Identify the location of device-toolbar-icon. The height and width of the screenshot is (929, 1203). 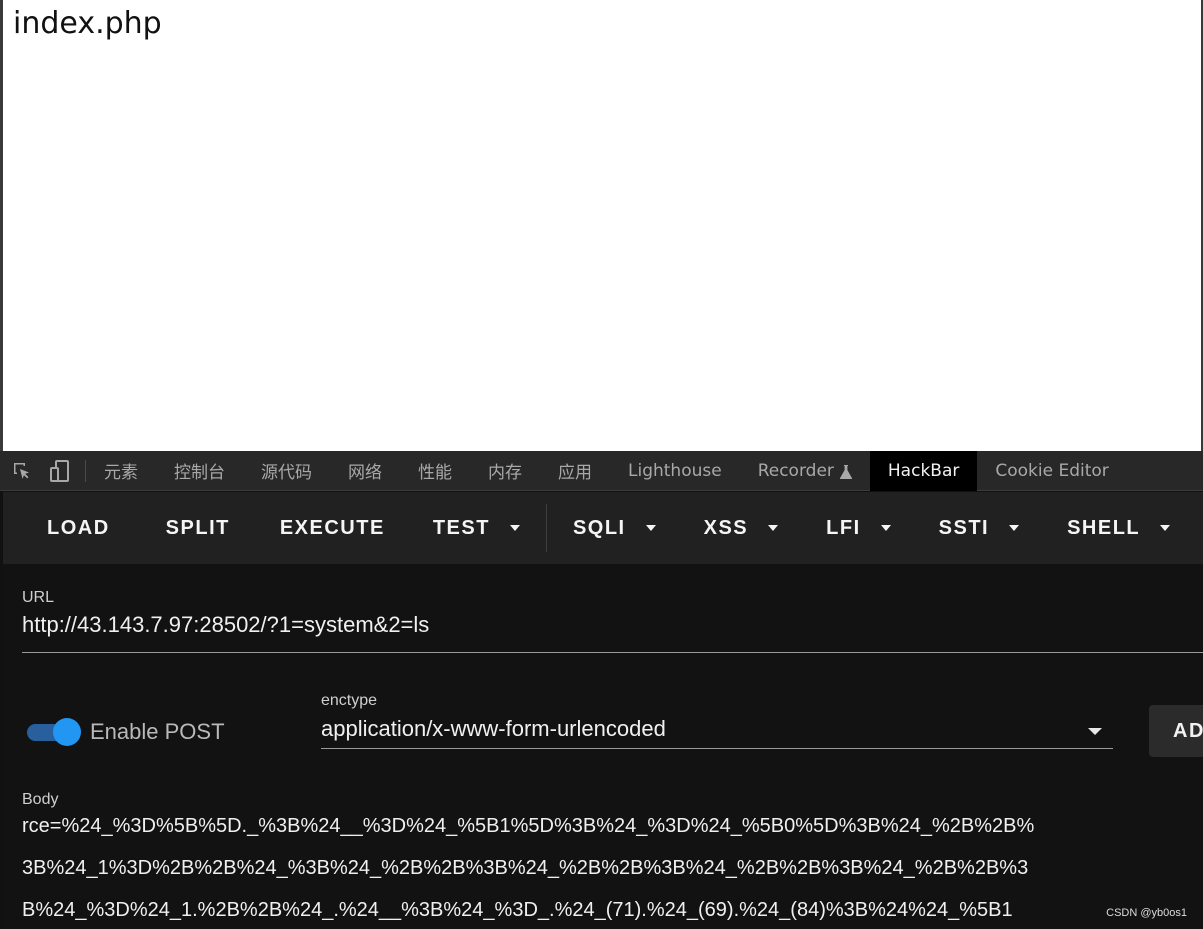
(60, 471).